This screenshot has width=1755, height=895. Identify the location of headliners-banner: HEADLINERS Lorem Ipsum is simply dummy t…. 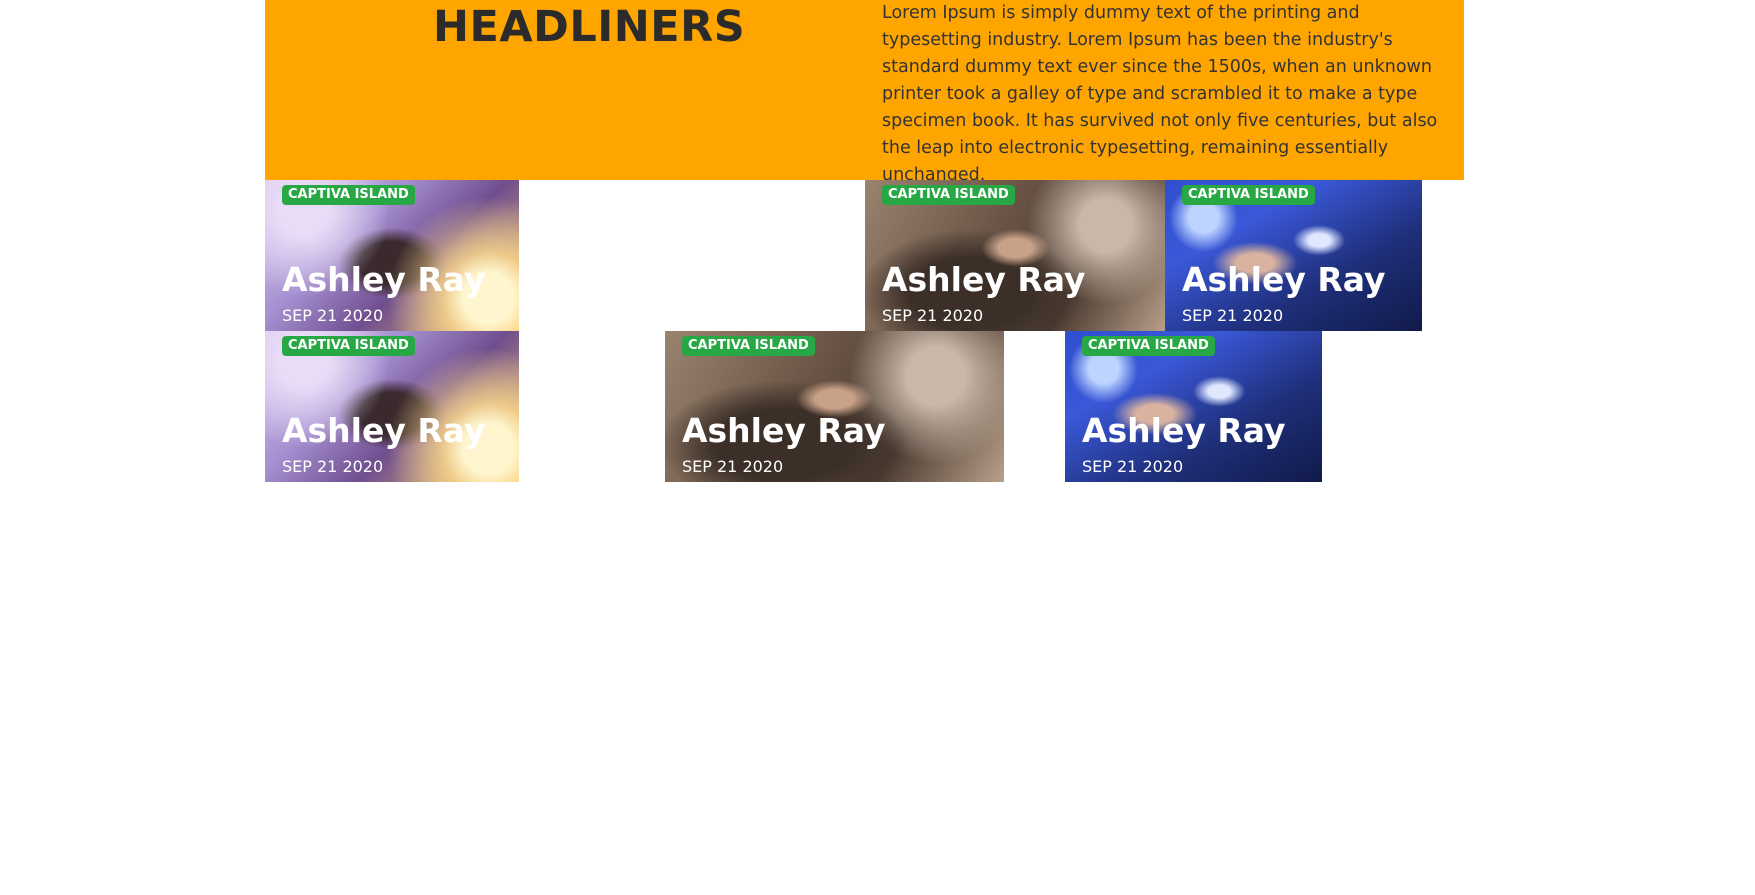
(864, 92).